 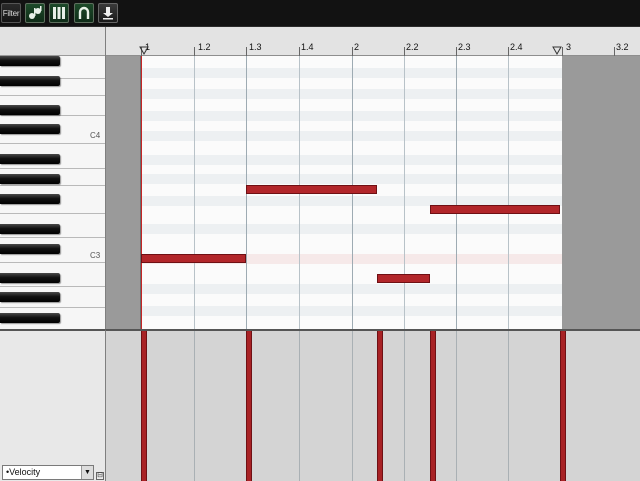 I want to click on ruler-label: 2.4, so click(x=516, y=47).